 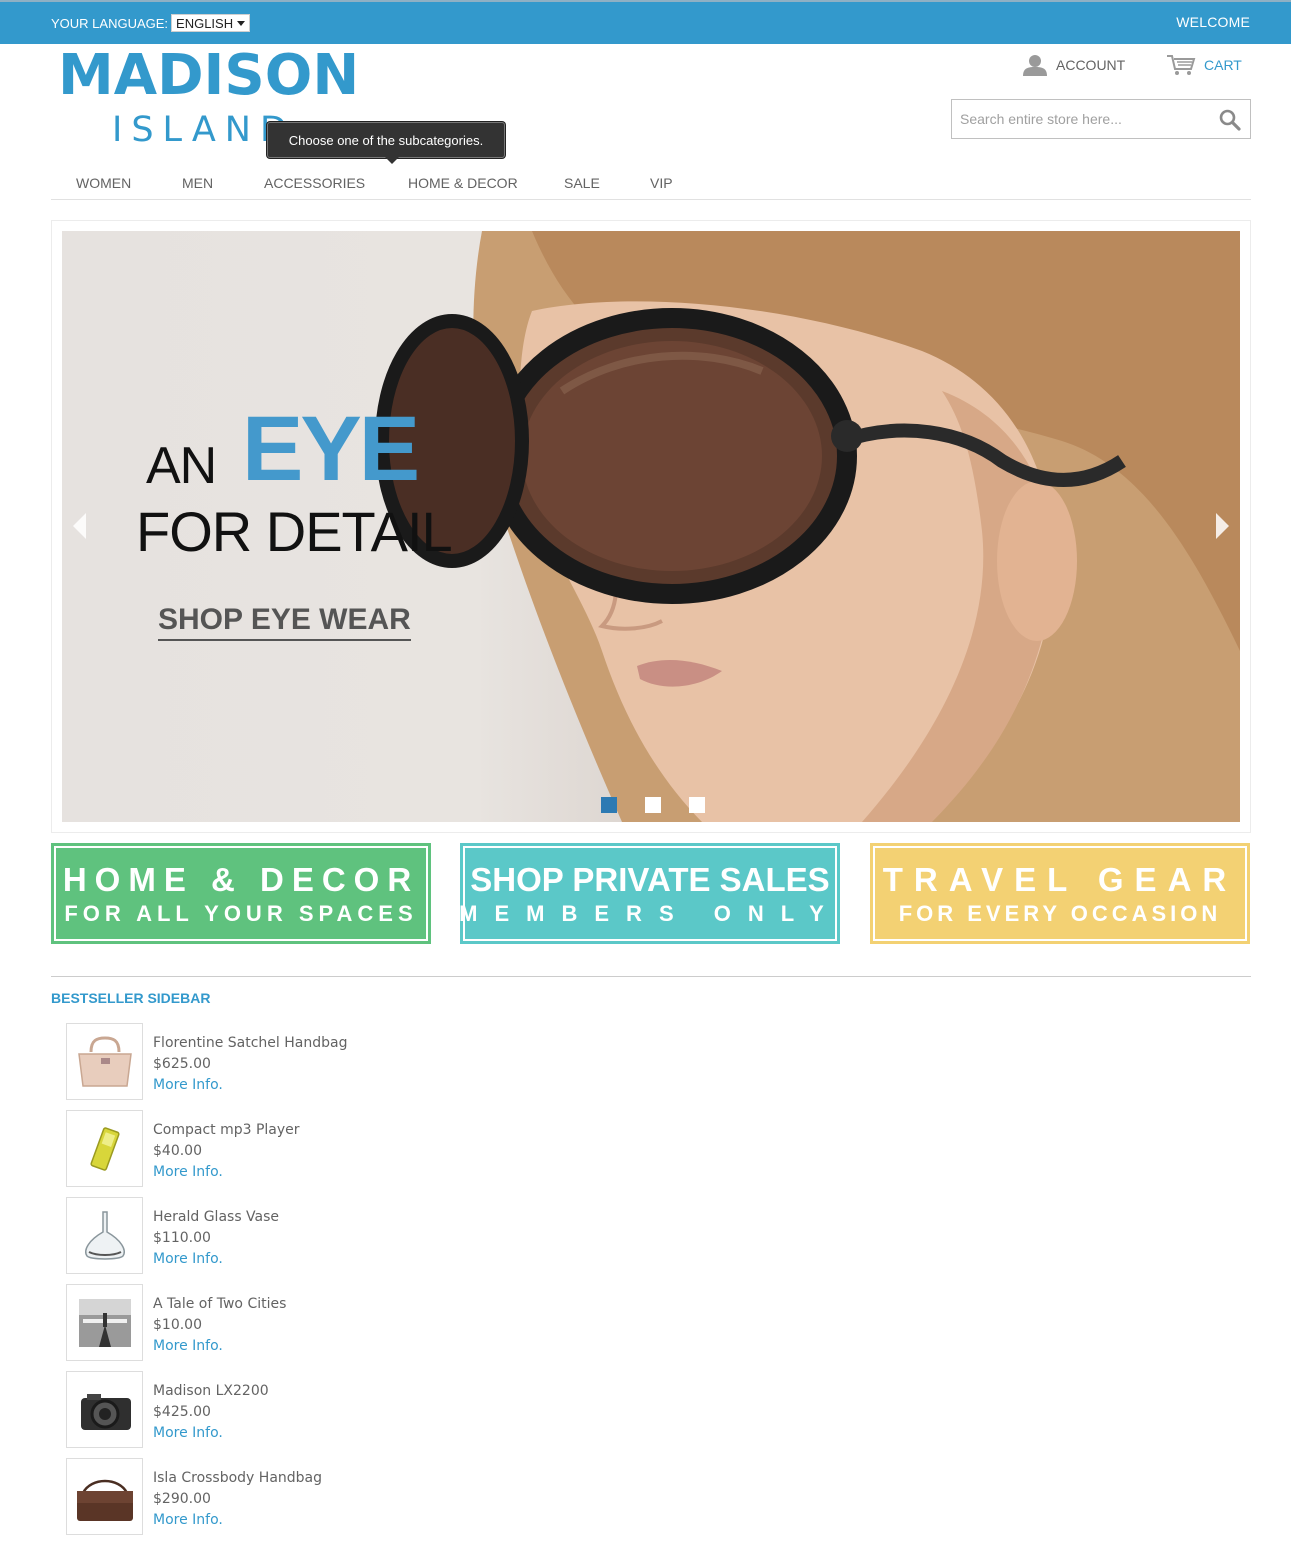 What do you see at coordinates (241, 913) in the screenshot?
I see `promo-home-decor-subtitle: FOR ALL YOUR SPACES` at bounding box center [241, 913].